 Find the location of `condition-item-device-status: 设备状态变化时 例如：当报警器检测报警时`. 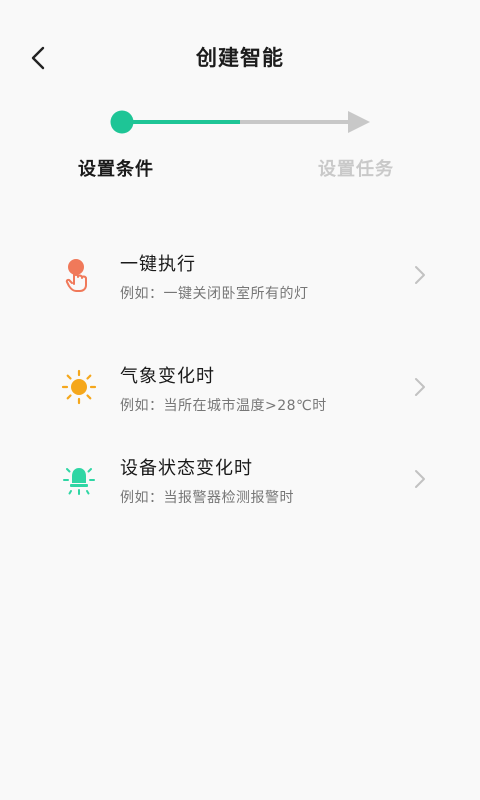

condition-item-device-status: 设备状态变化时 例如：当报警器检测报警时 is located at coordinates (240, 474).